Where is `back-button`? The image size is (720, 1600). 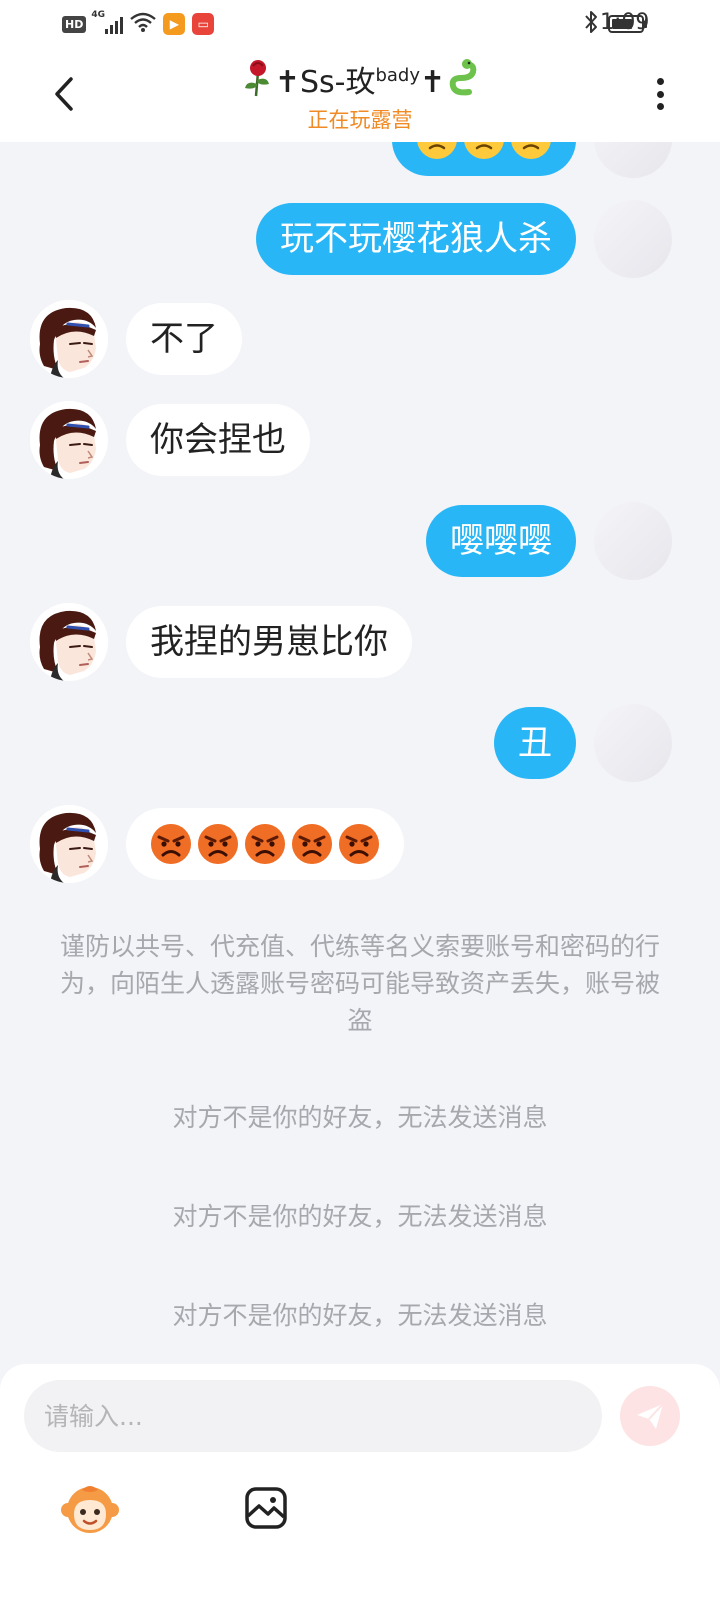
back-button is located at coordinates (64, 94).